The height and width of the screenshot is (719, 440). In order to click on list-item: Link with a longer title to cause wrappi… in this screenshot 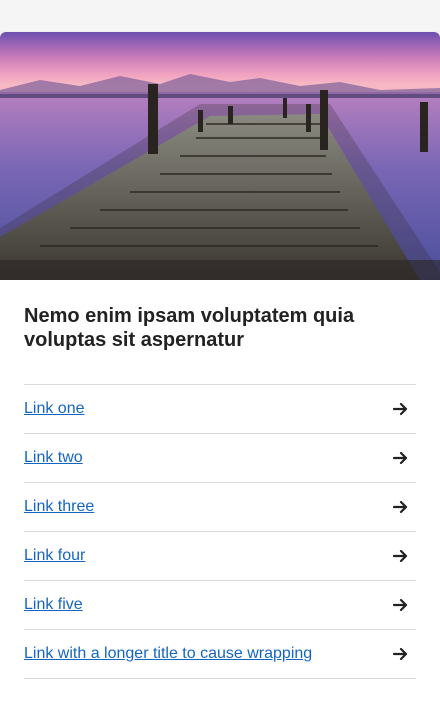, I will do `click(220, 654)`.